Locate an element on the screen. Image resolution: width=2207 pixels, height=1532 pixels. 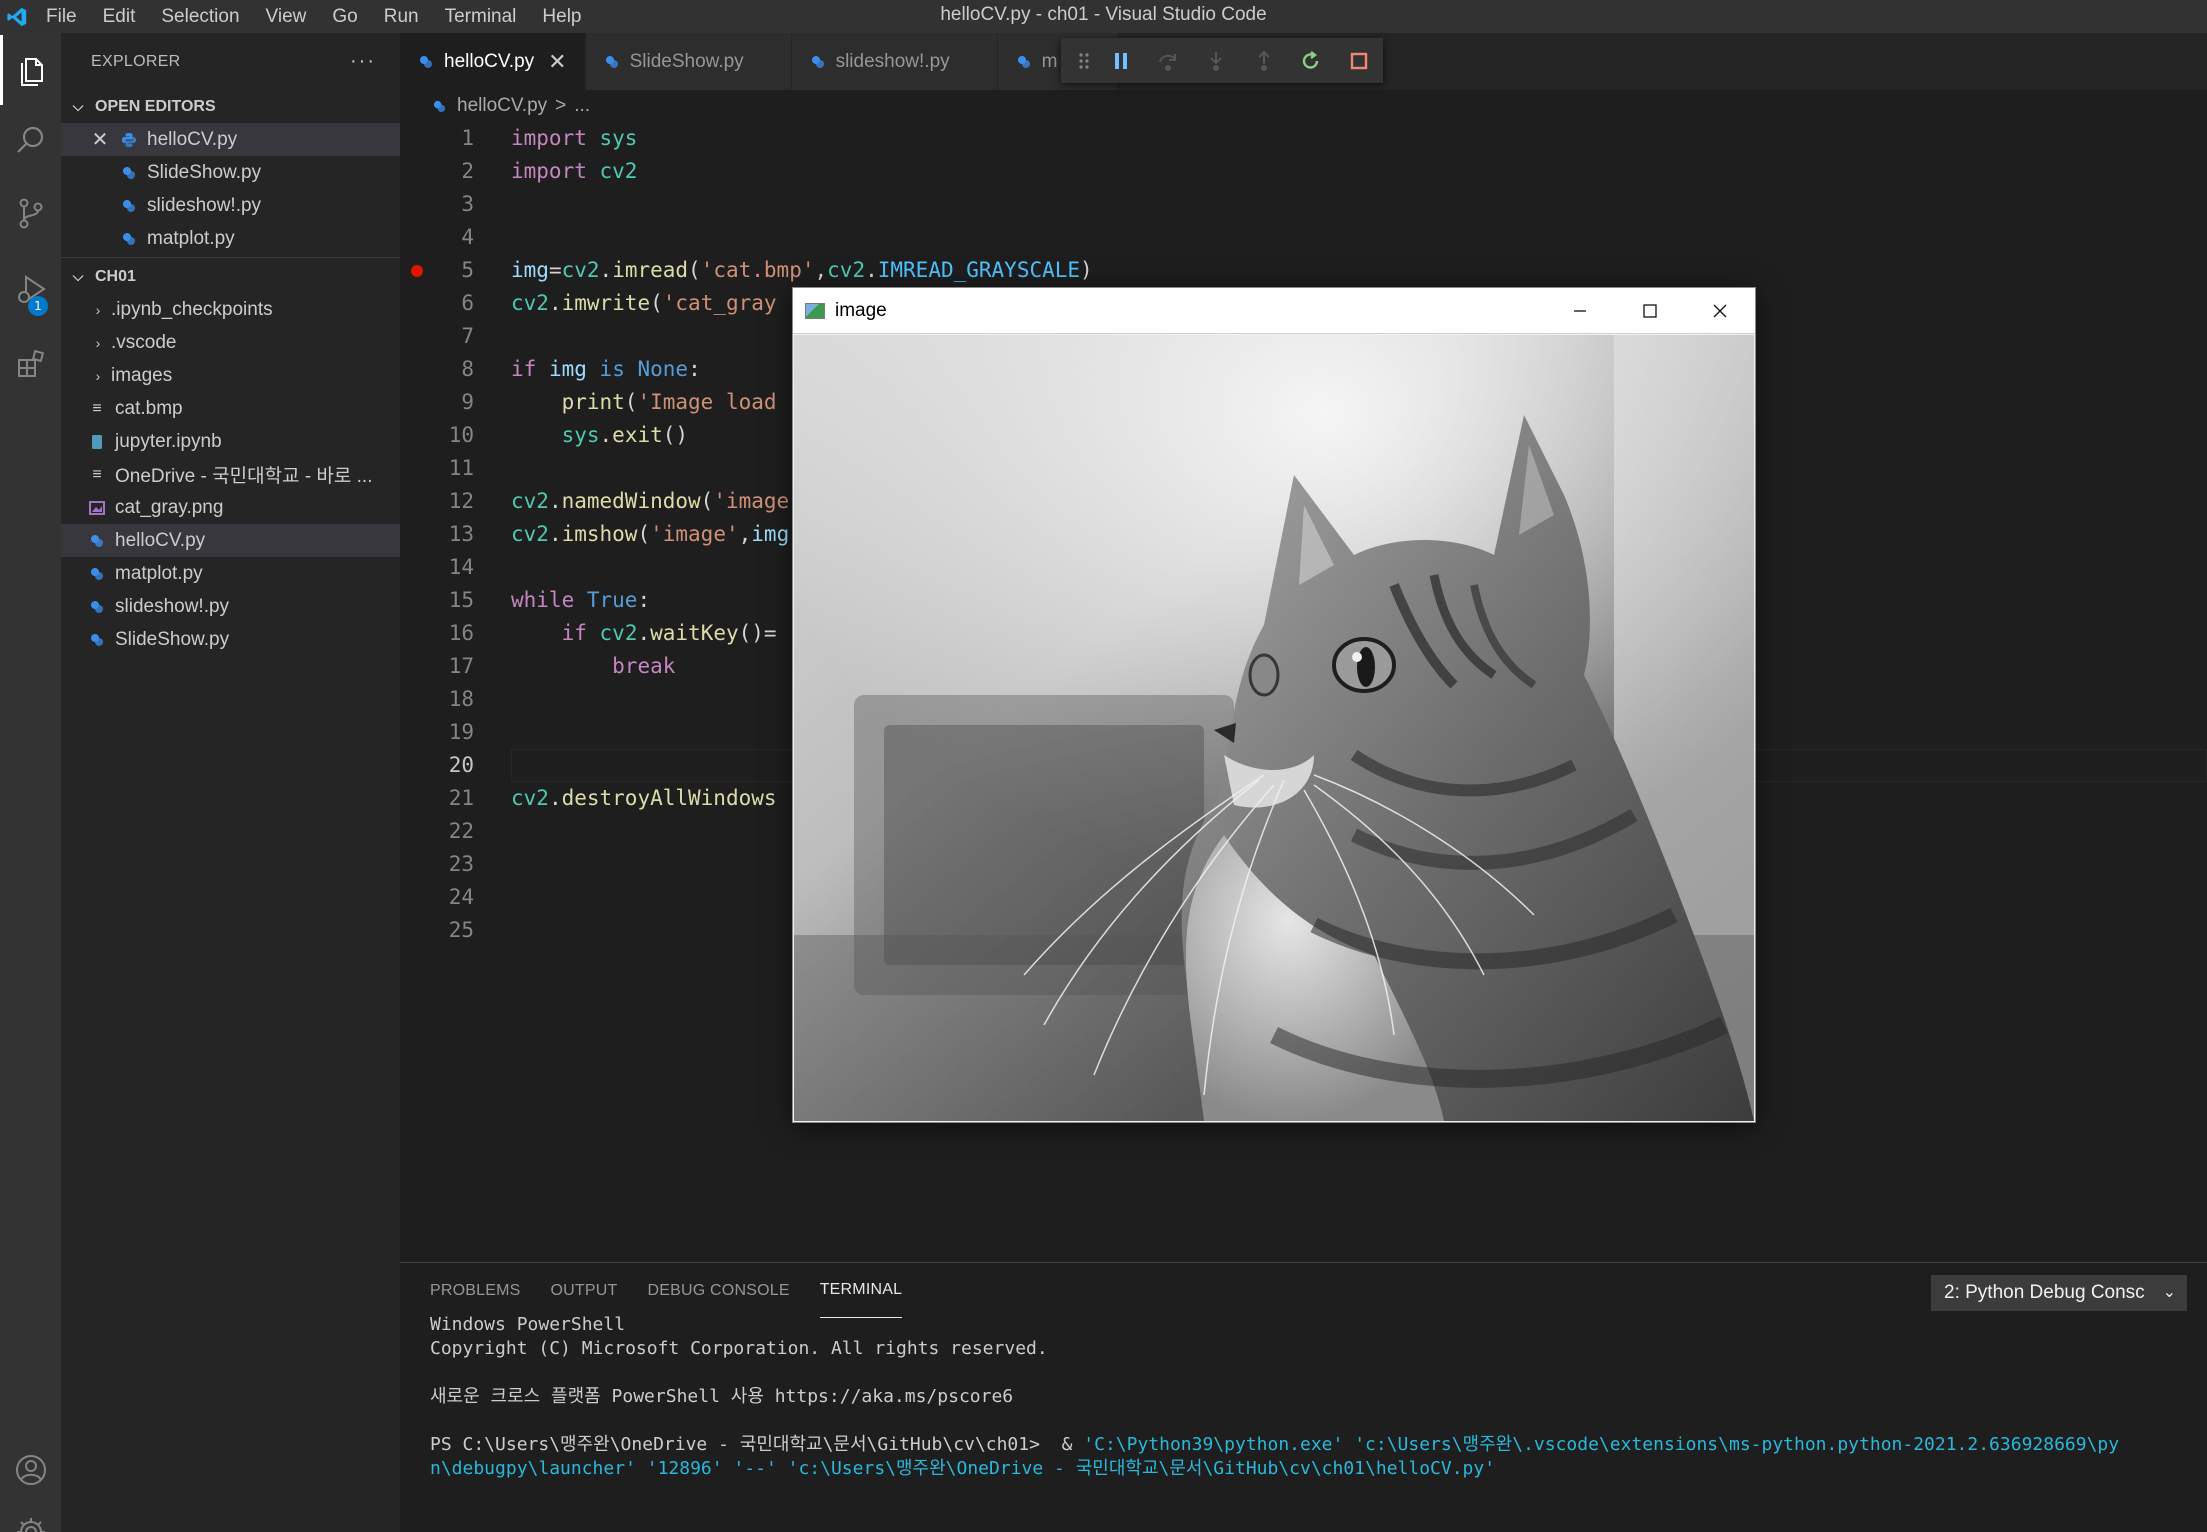
drag-handle-icon is located at coordinates (1084, 60).